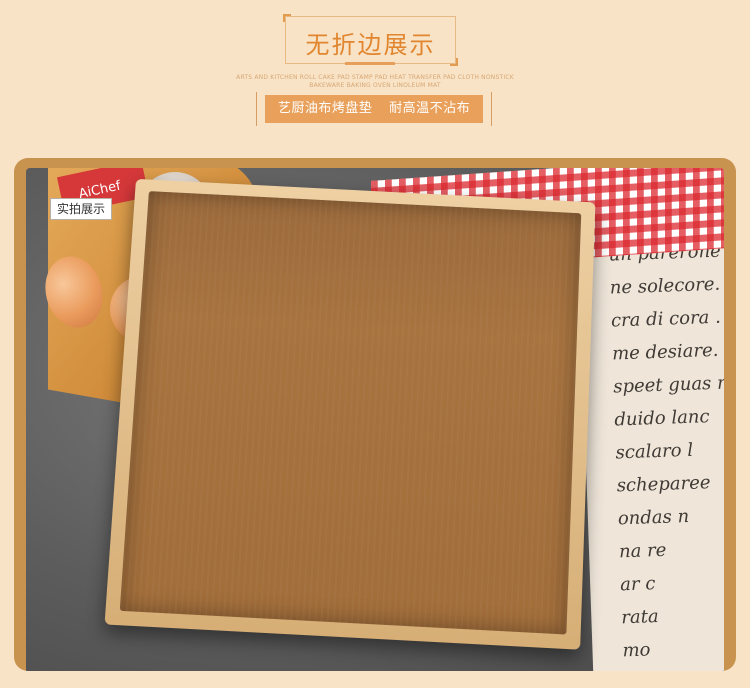  I want to click on title-underline, so click(370, 63).